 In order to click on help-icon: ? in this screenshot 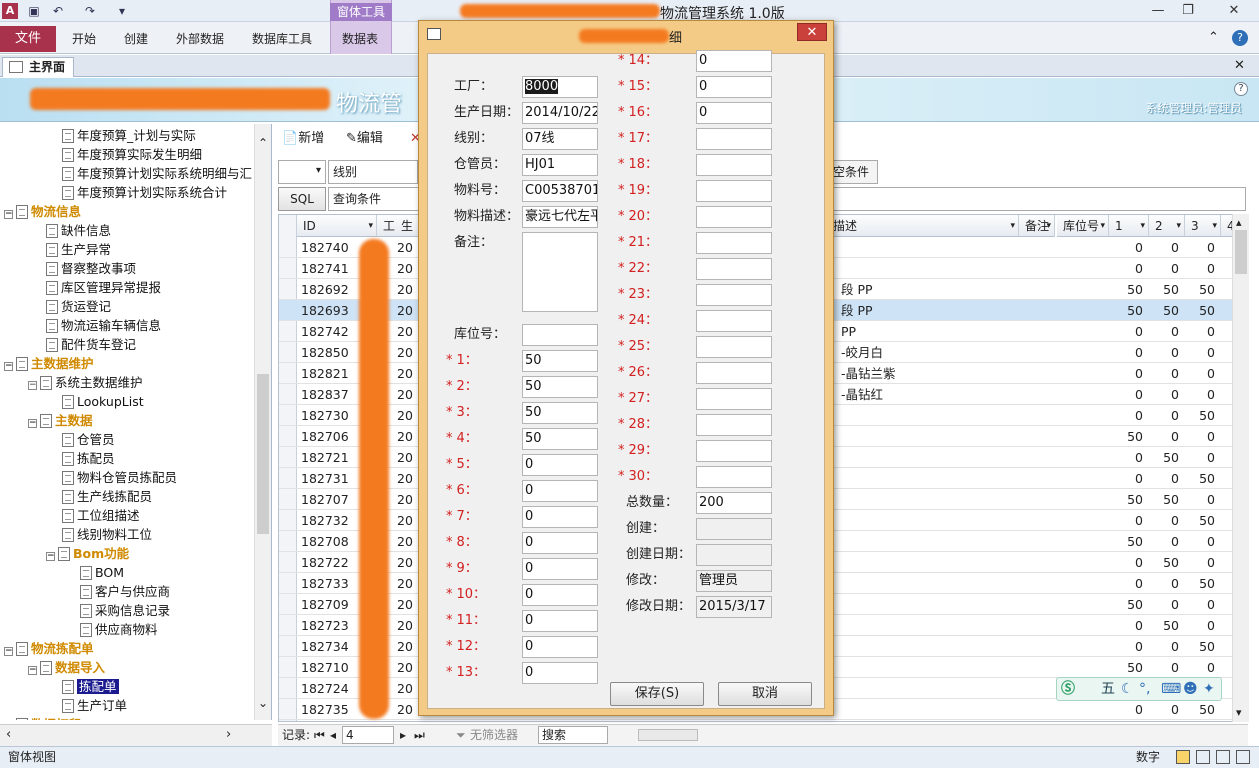, I will do `click(1240, 38)`.